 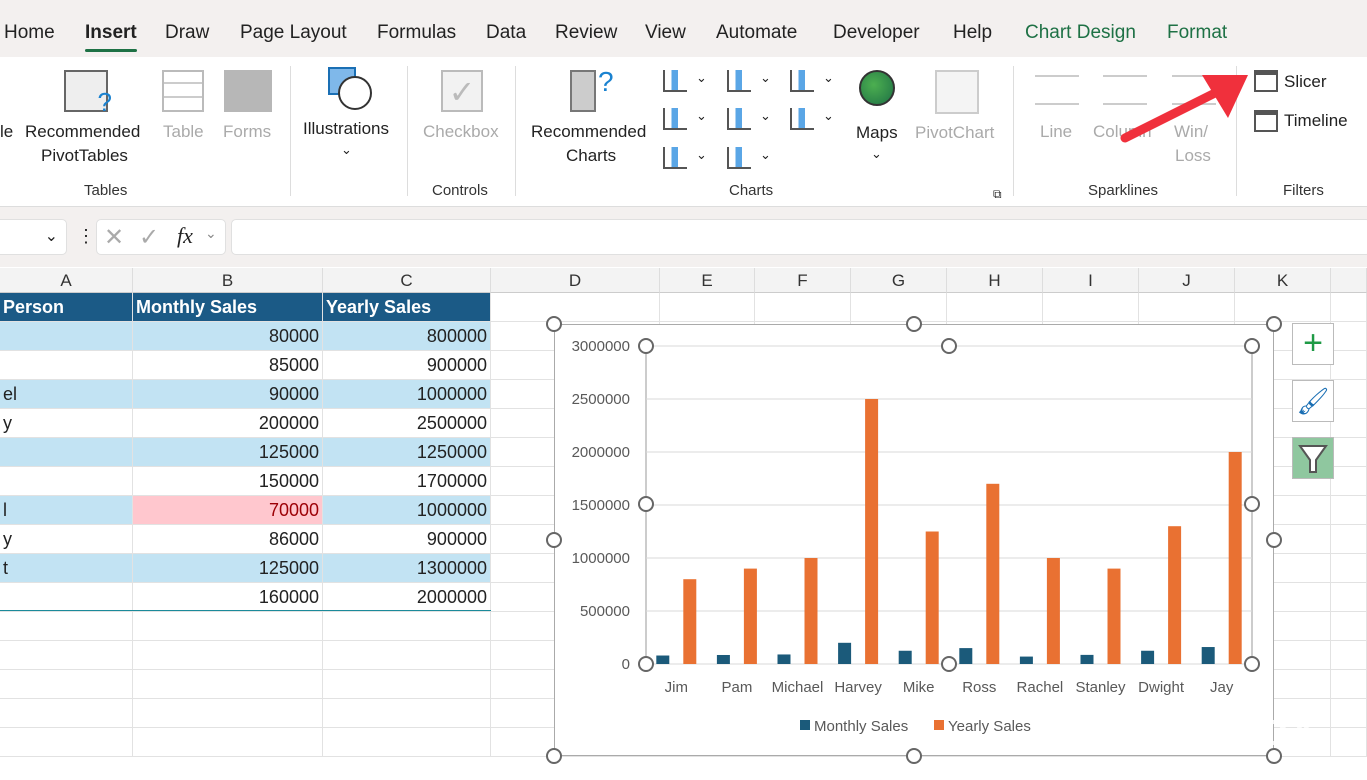 What do you see at coordinates (1313, 458) in the screenshot?
I see `chart-filters-button` at bounding box center [1313, 458].